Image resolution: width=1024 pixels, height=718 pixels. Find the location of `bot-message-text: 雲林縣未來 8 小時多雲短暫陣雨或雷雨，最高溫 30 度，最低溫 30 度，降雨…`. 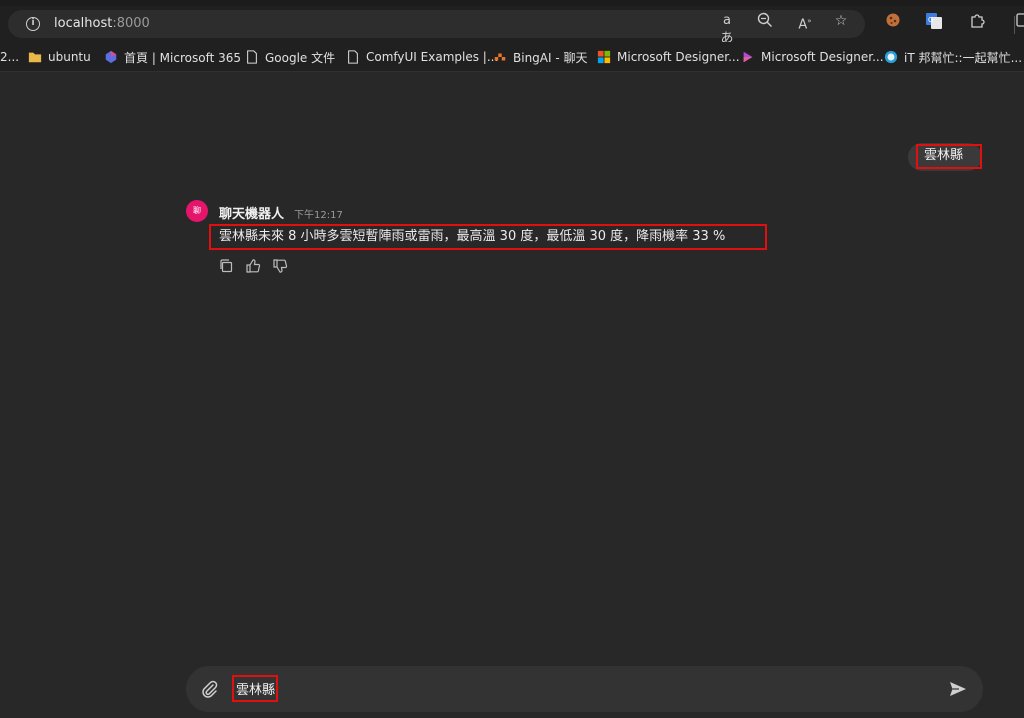

bot-message-text: 雲林縣未來 8 小時多雲短暫陣雨或雷雨，最高溫 30 度，最低溫 30 度，降雨… is located at coordinates (488, 237).